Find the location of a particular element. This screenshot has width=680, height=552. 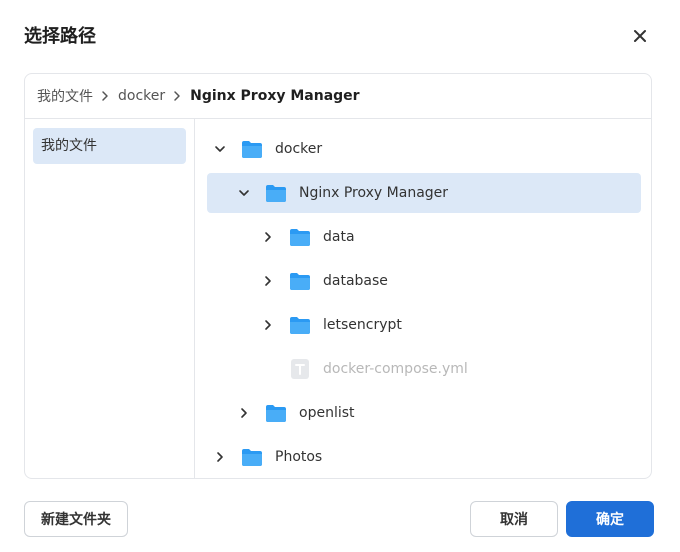

tree-item-photos: Photos is located at coordinates (424, 457).